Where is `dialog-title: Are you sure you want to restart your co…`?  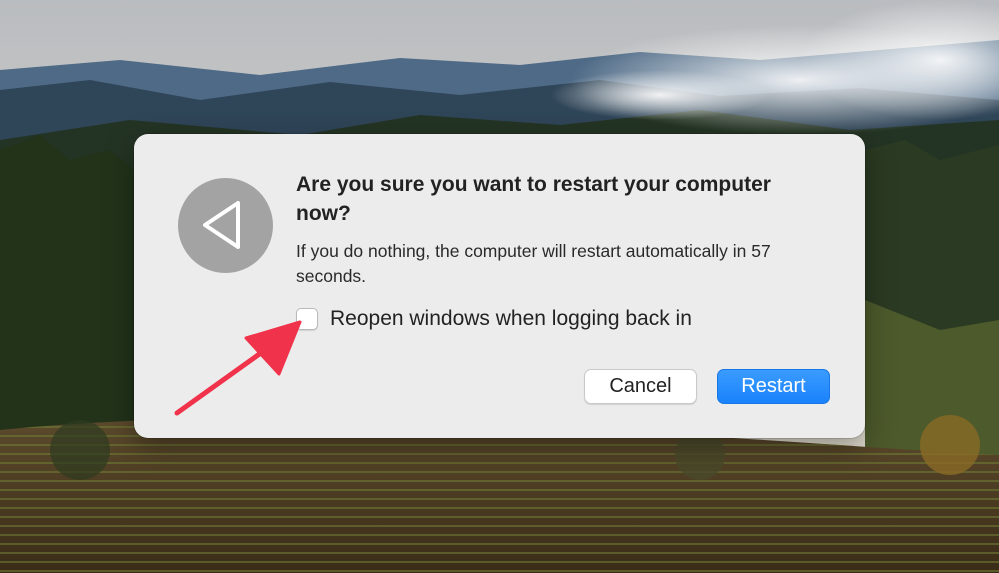
dialog-title: Are you sure you want to restart your co… is located at coordinates (533, 199).